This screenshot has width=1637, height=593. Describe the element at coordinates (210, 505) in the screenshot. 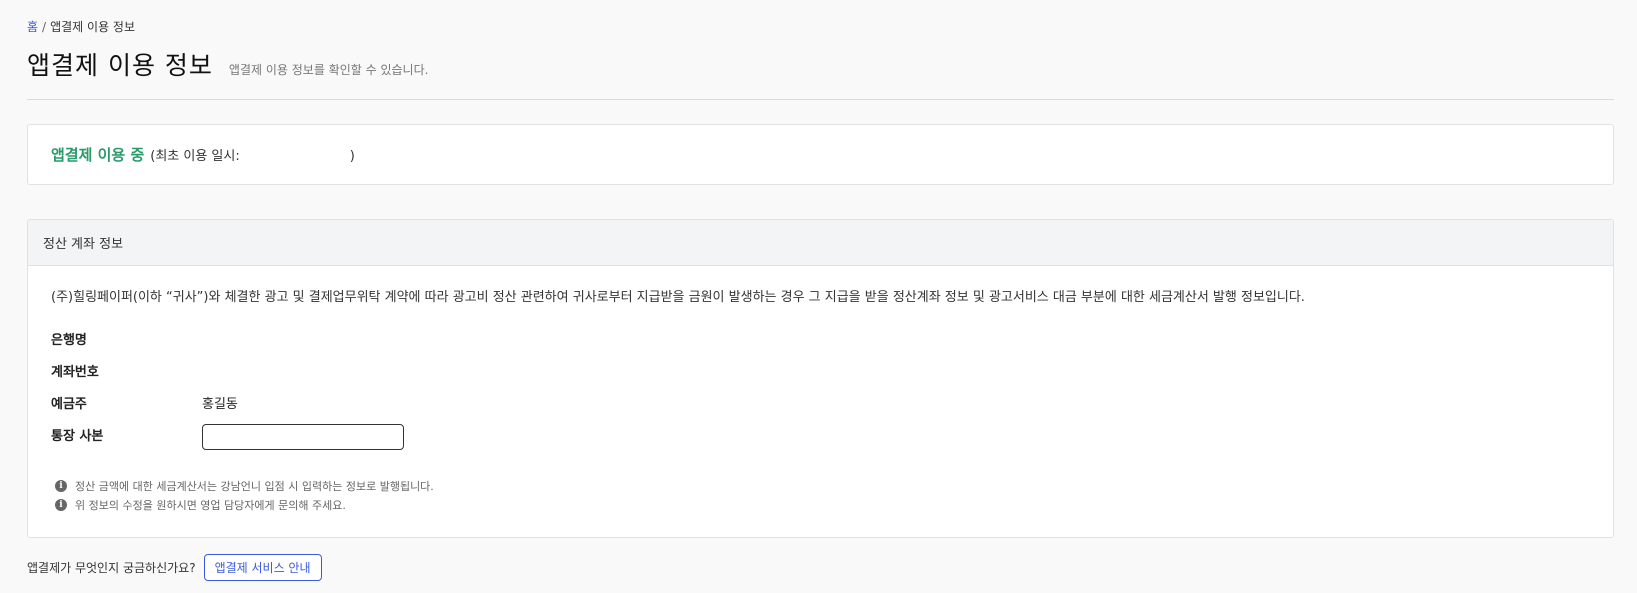

I see `note-text: 위 정보의 수정을 원하시면 영업 담당자에게 문의해 주세요.` at that location.